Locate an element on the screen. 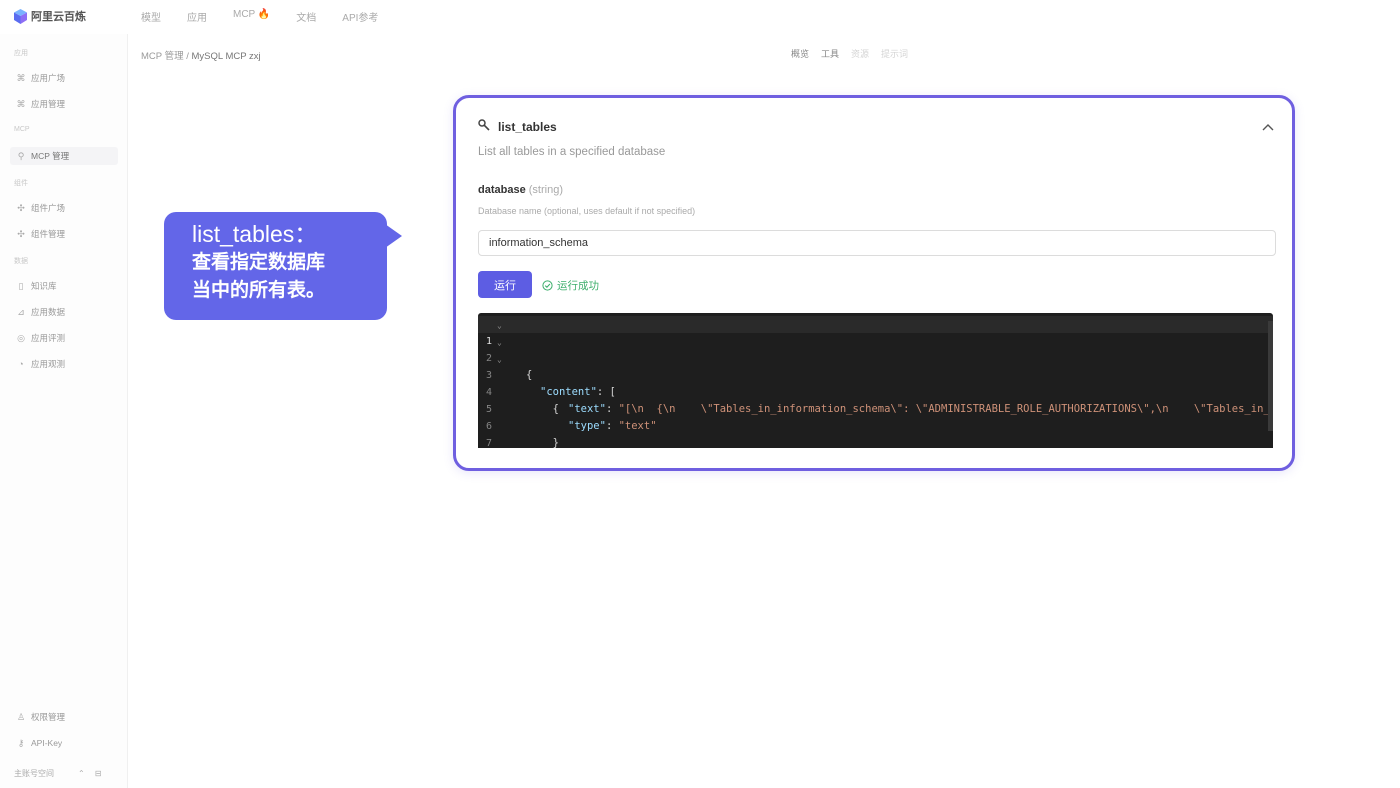  tab-overview: 概览 is located at coordinates (800, 53).